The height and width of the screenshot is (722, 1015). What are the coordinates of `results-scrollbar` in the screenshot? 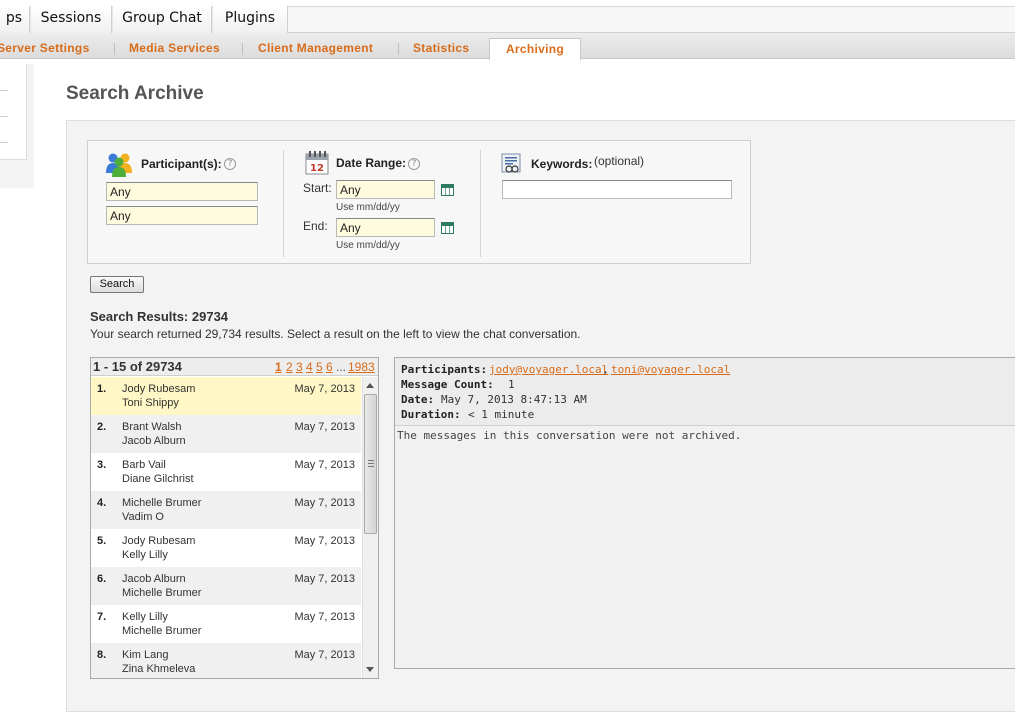 It's located at (370, 527).